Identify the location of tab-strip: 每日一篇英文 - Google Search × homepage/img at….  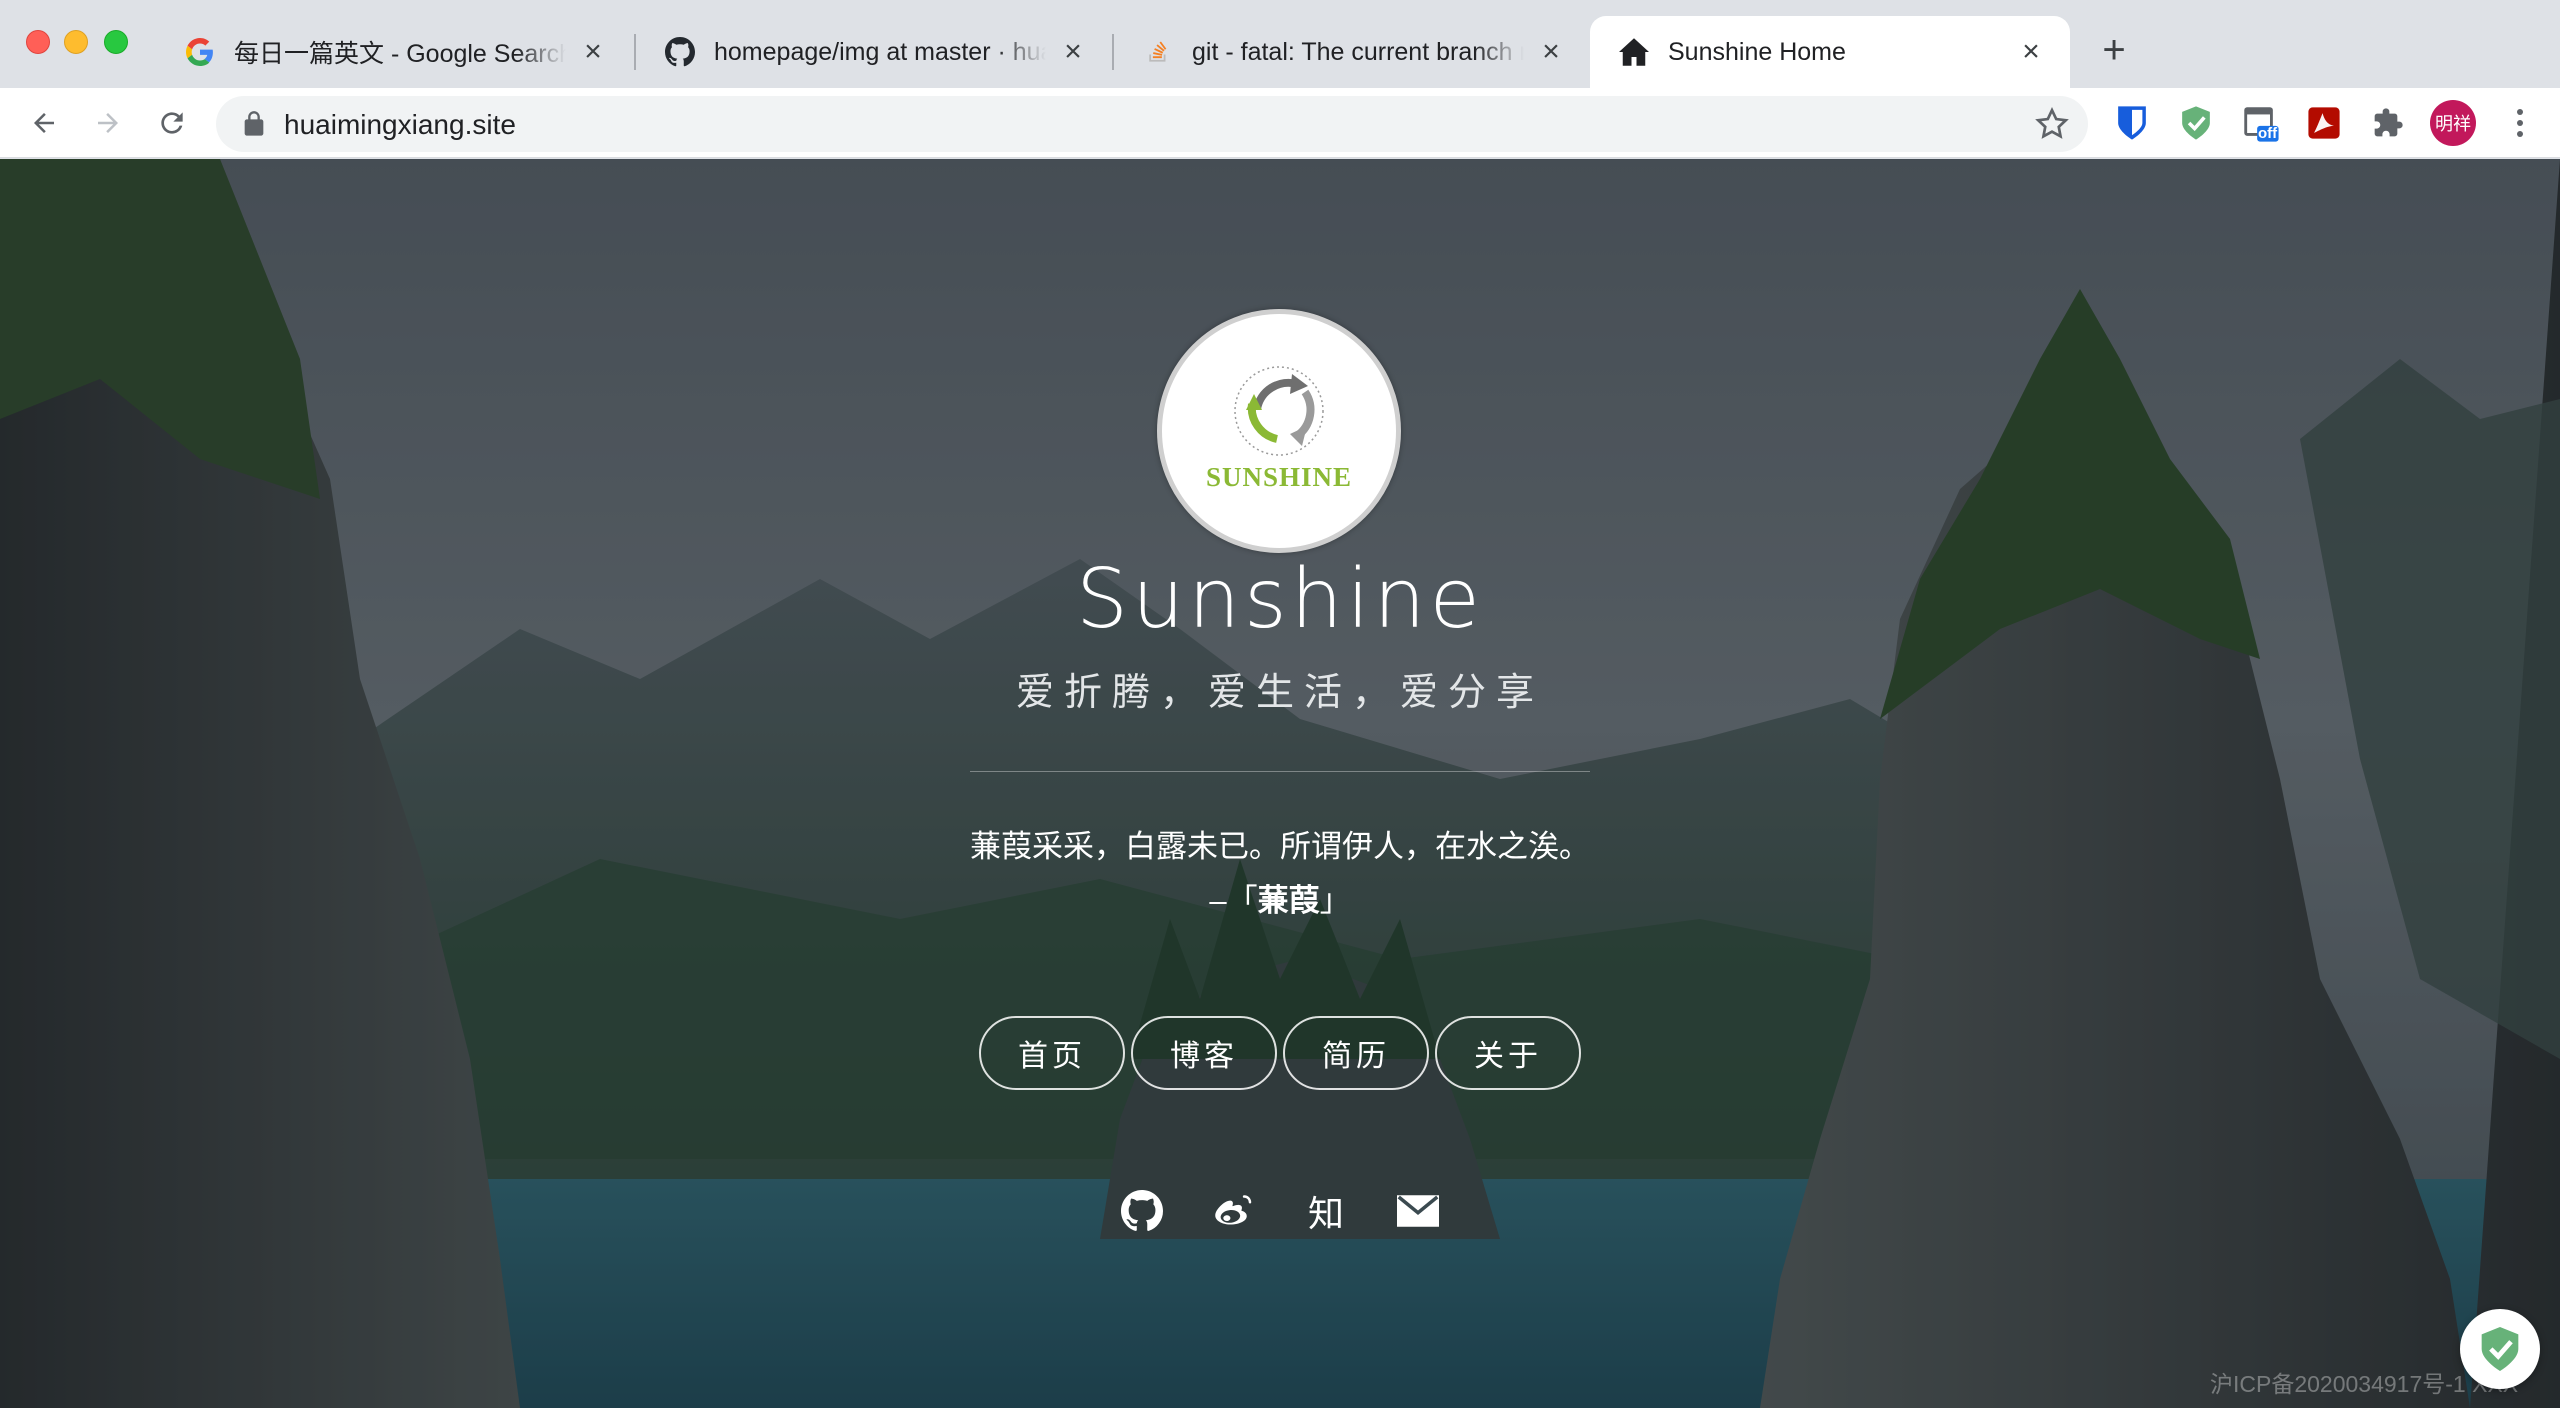
(1280, 44).